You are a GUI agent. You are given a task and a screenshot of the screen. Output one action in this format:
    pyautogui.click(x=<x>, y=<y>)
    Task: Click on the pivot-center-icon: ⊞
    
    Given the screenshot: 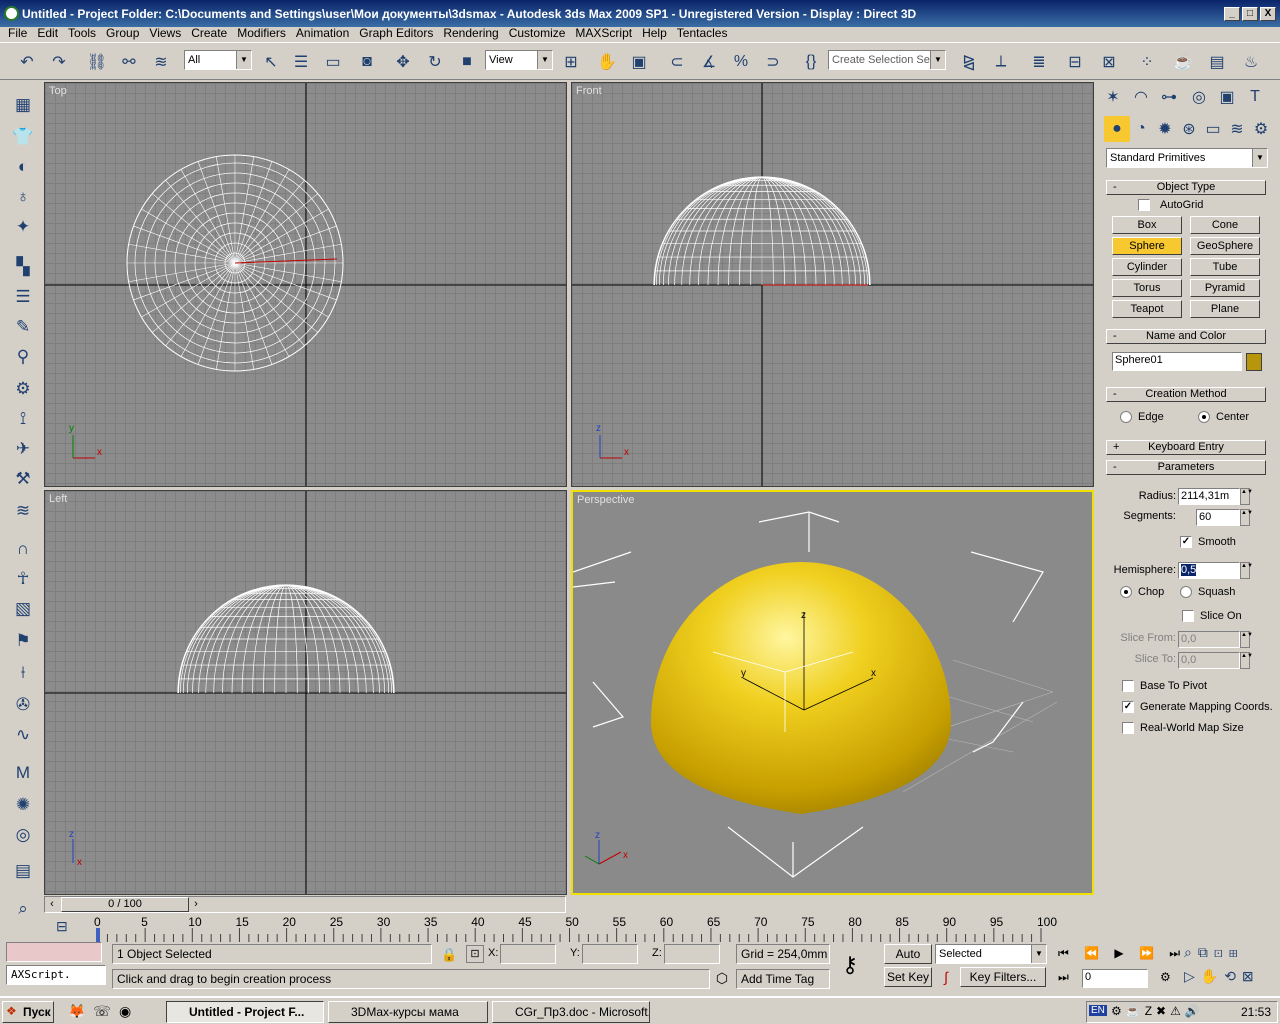 What is the action you would take?
    pyautogui.click(x=571, y=62)
    